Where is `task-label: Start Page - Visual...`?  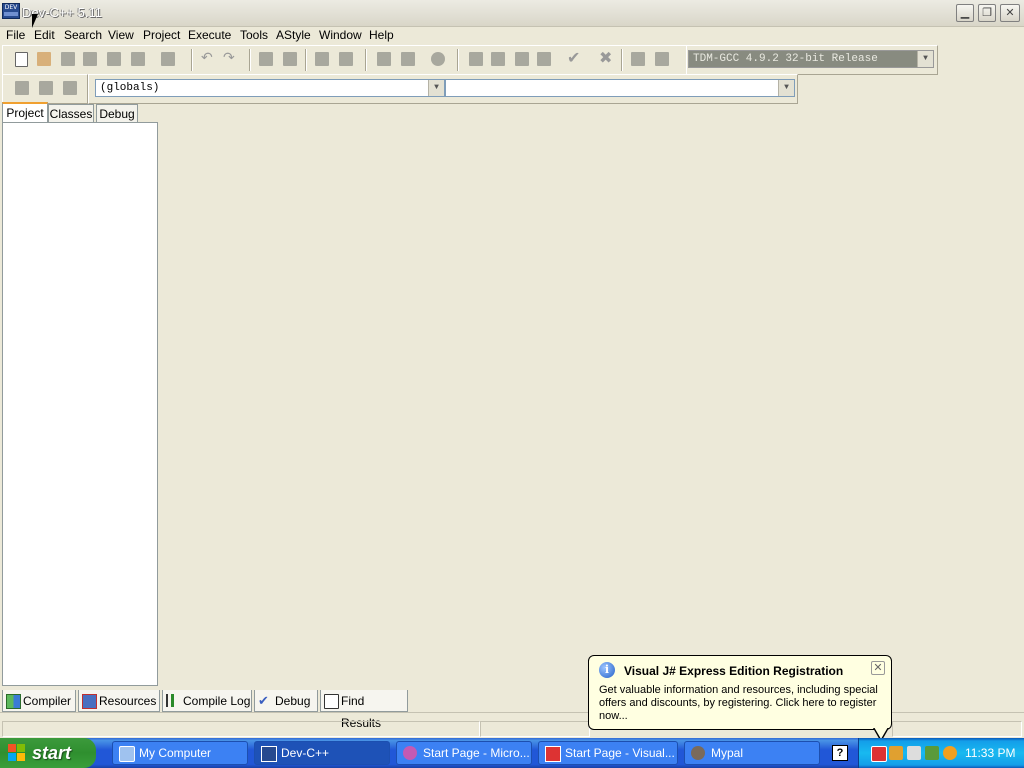
task-label: Start Page - Visual... is located at coordinates (620, 753).